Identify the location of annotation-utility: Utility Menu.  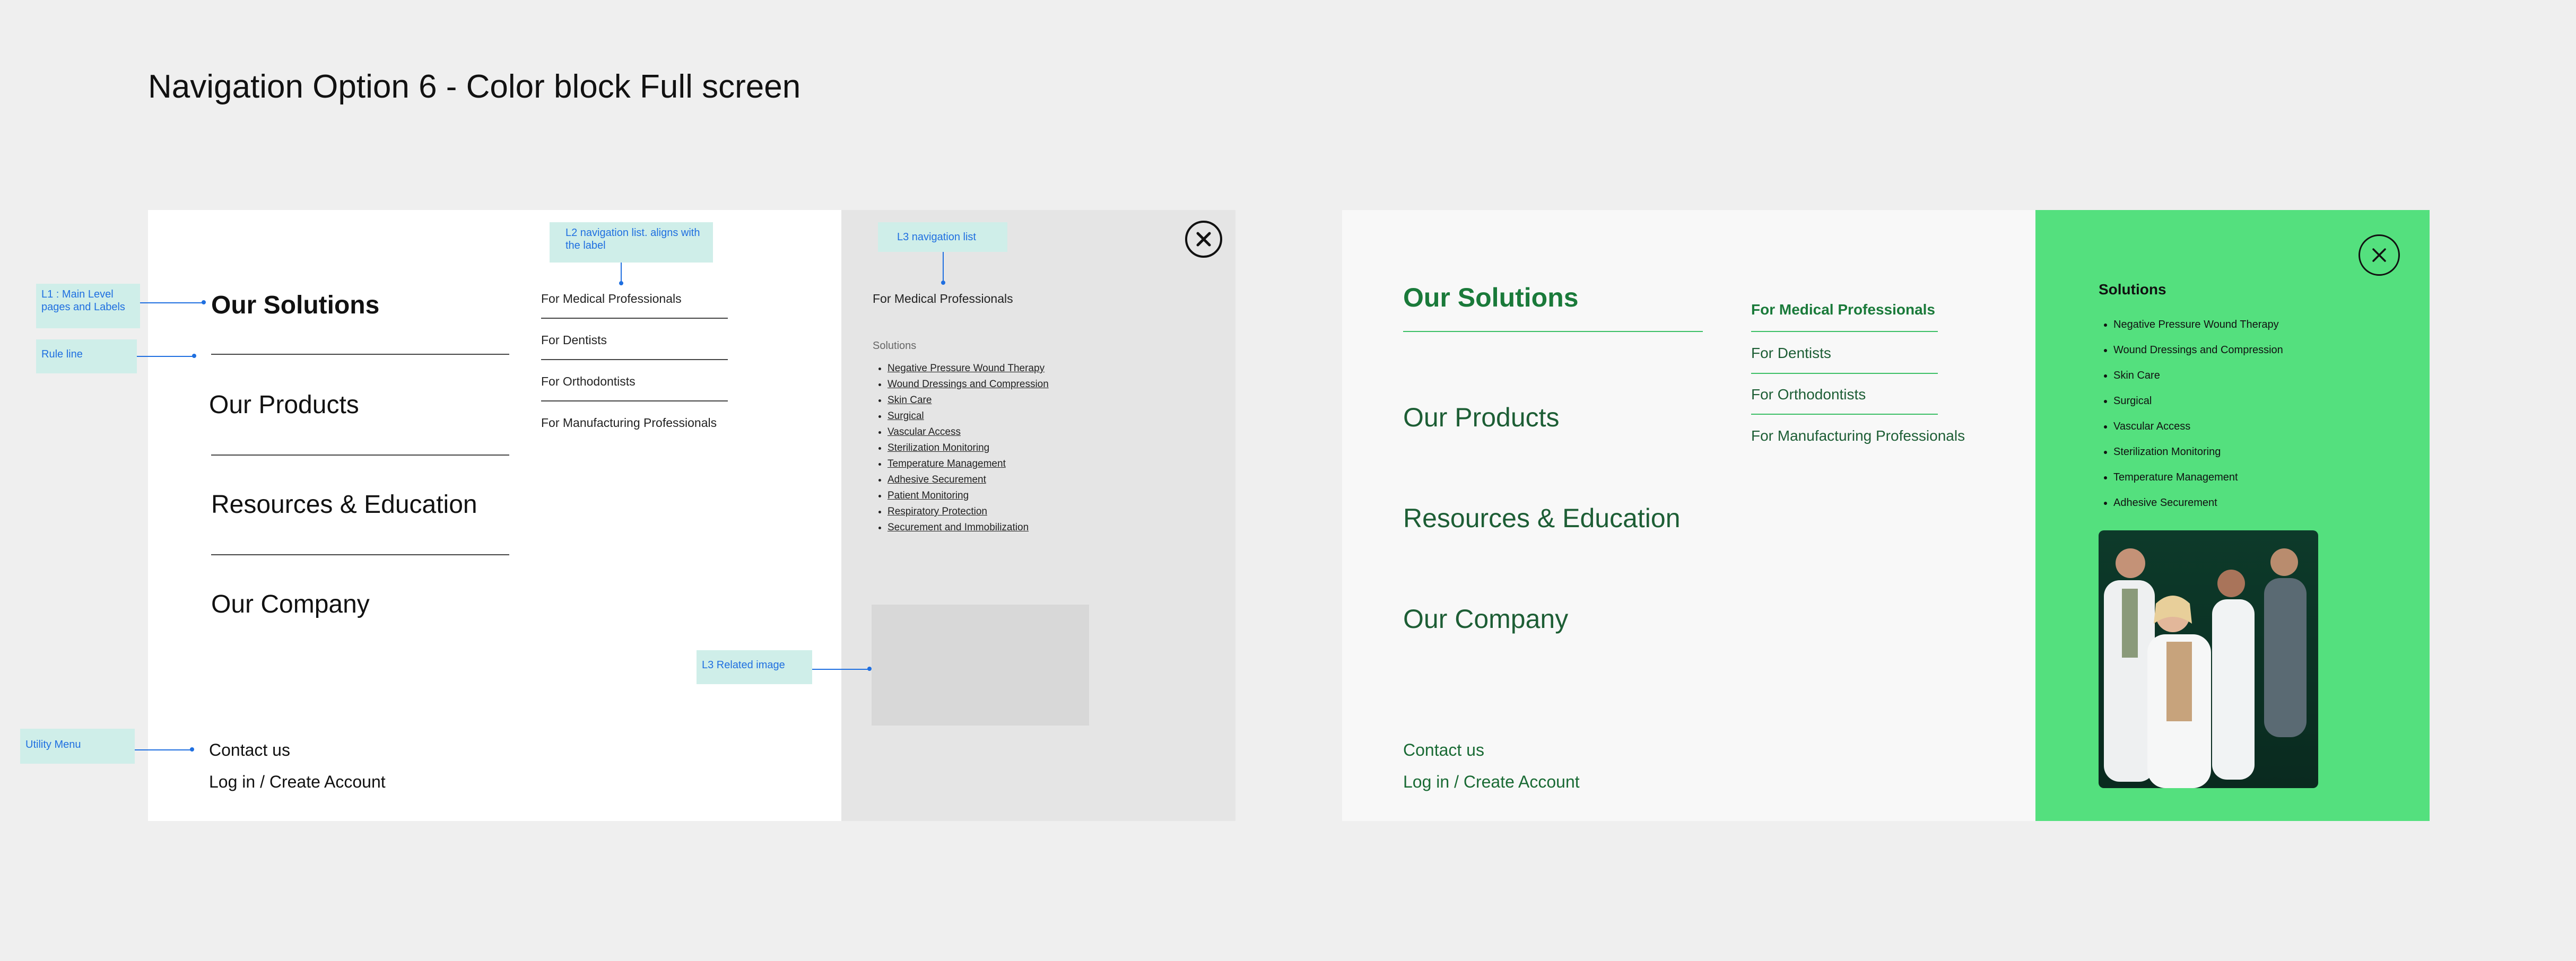
(77, 747).